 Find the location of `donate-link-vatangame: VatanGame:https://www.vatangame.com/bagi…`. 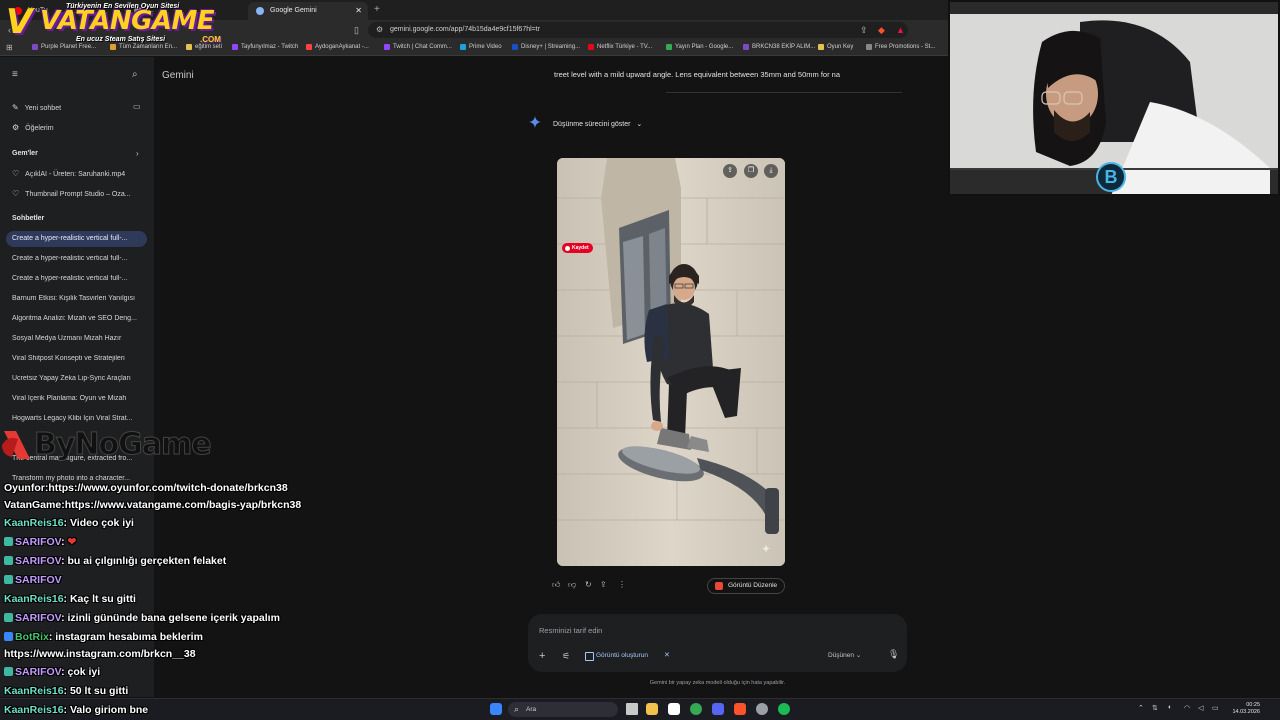

donate-link-vatangame: VatanGame:https://www.vatangame.com/bagi… is located at coordinates (153, 505).